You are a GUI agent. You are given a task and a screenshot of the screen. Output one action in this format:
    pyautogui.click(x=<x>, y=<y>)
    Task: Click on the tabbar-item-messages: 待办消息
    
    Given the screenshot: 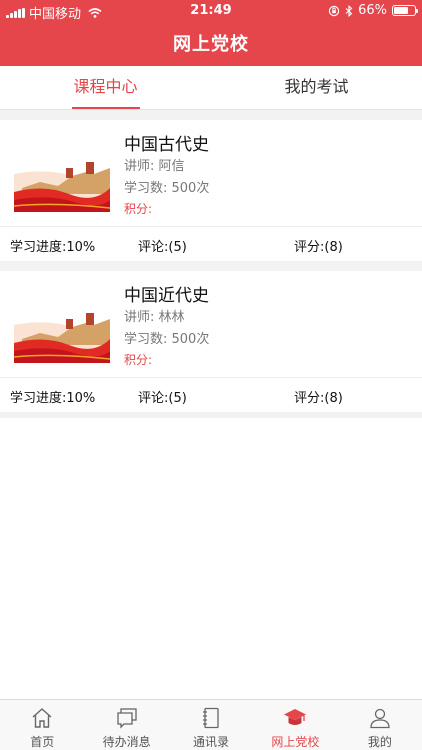 What is the action you would take?
    pyautogui.click(x=126, y=725)
    